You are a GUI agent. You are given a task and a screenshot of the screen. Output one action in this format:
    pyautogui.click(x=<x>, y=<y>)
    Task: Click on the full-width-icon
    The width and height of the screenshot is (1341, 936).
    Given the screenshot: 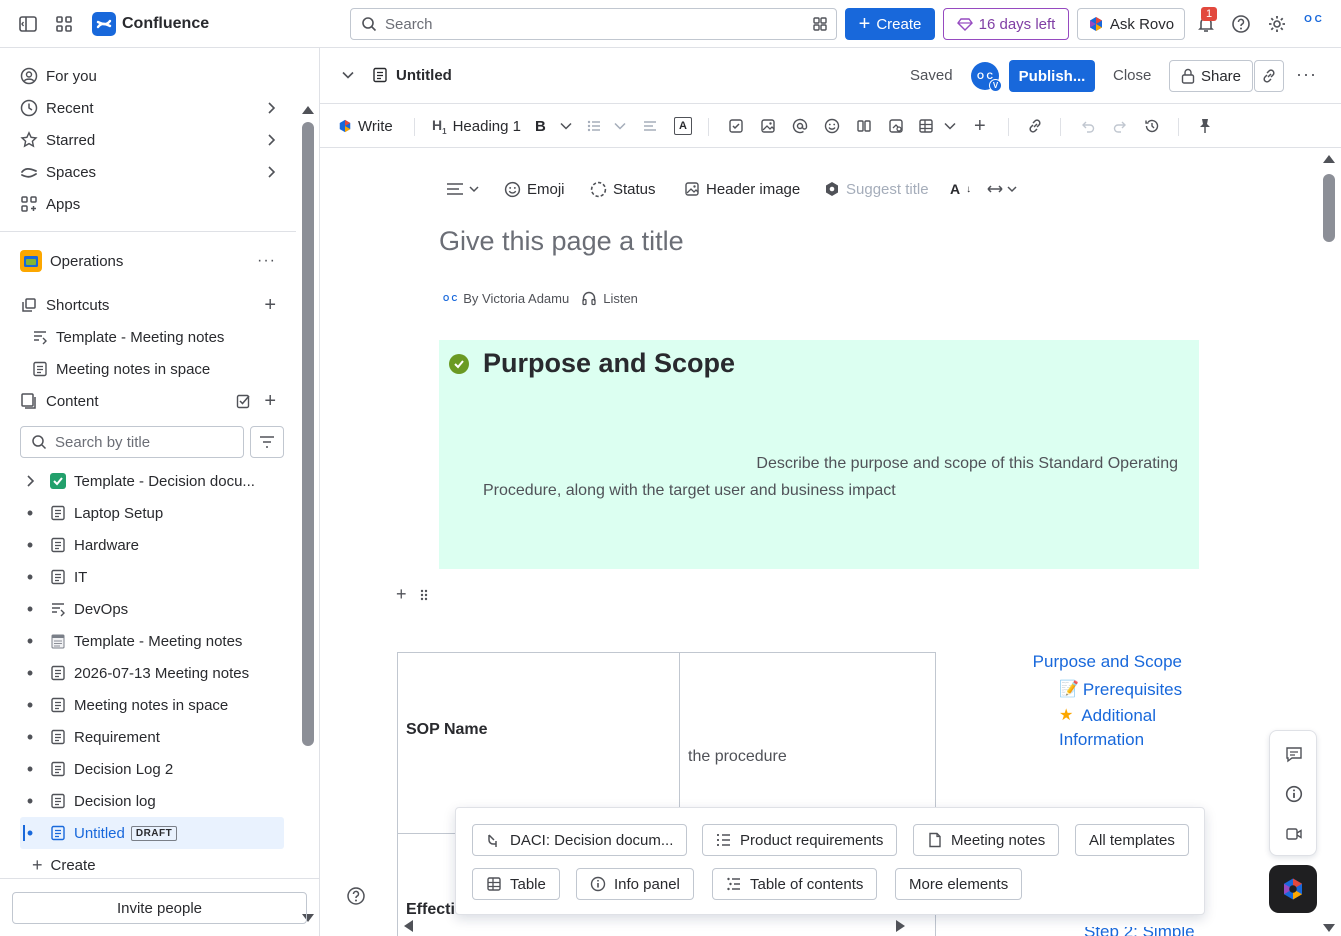 What is the action you would take?
    pyautogui.click(x=1003, y=189)
    